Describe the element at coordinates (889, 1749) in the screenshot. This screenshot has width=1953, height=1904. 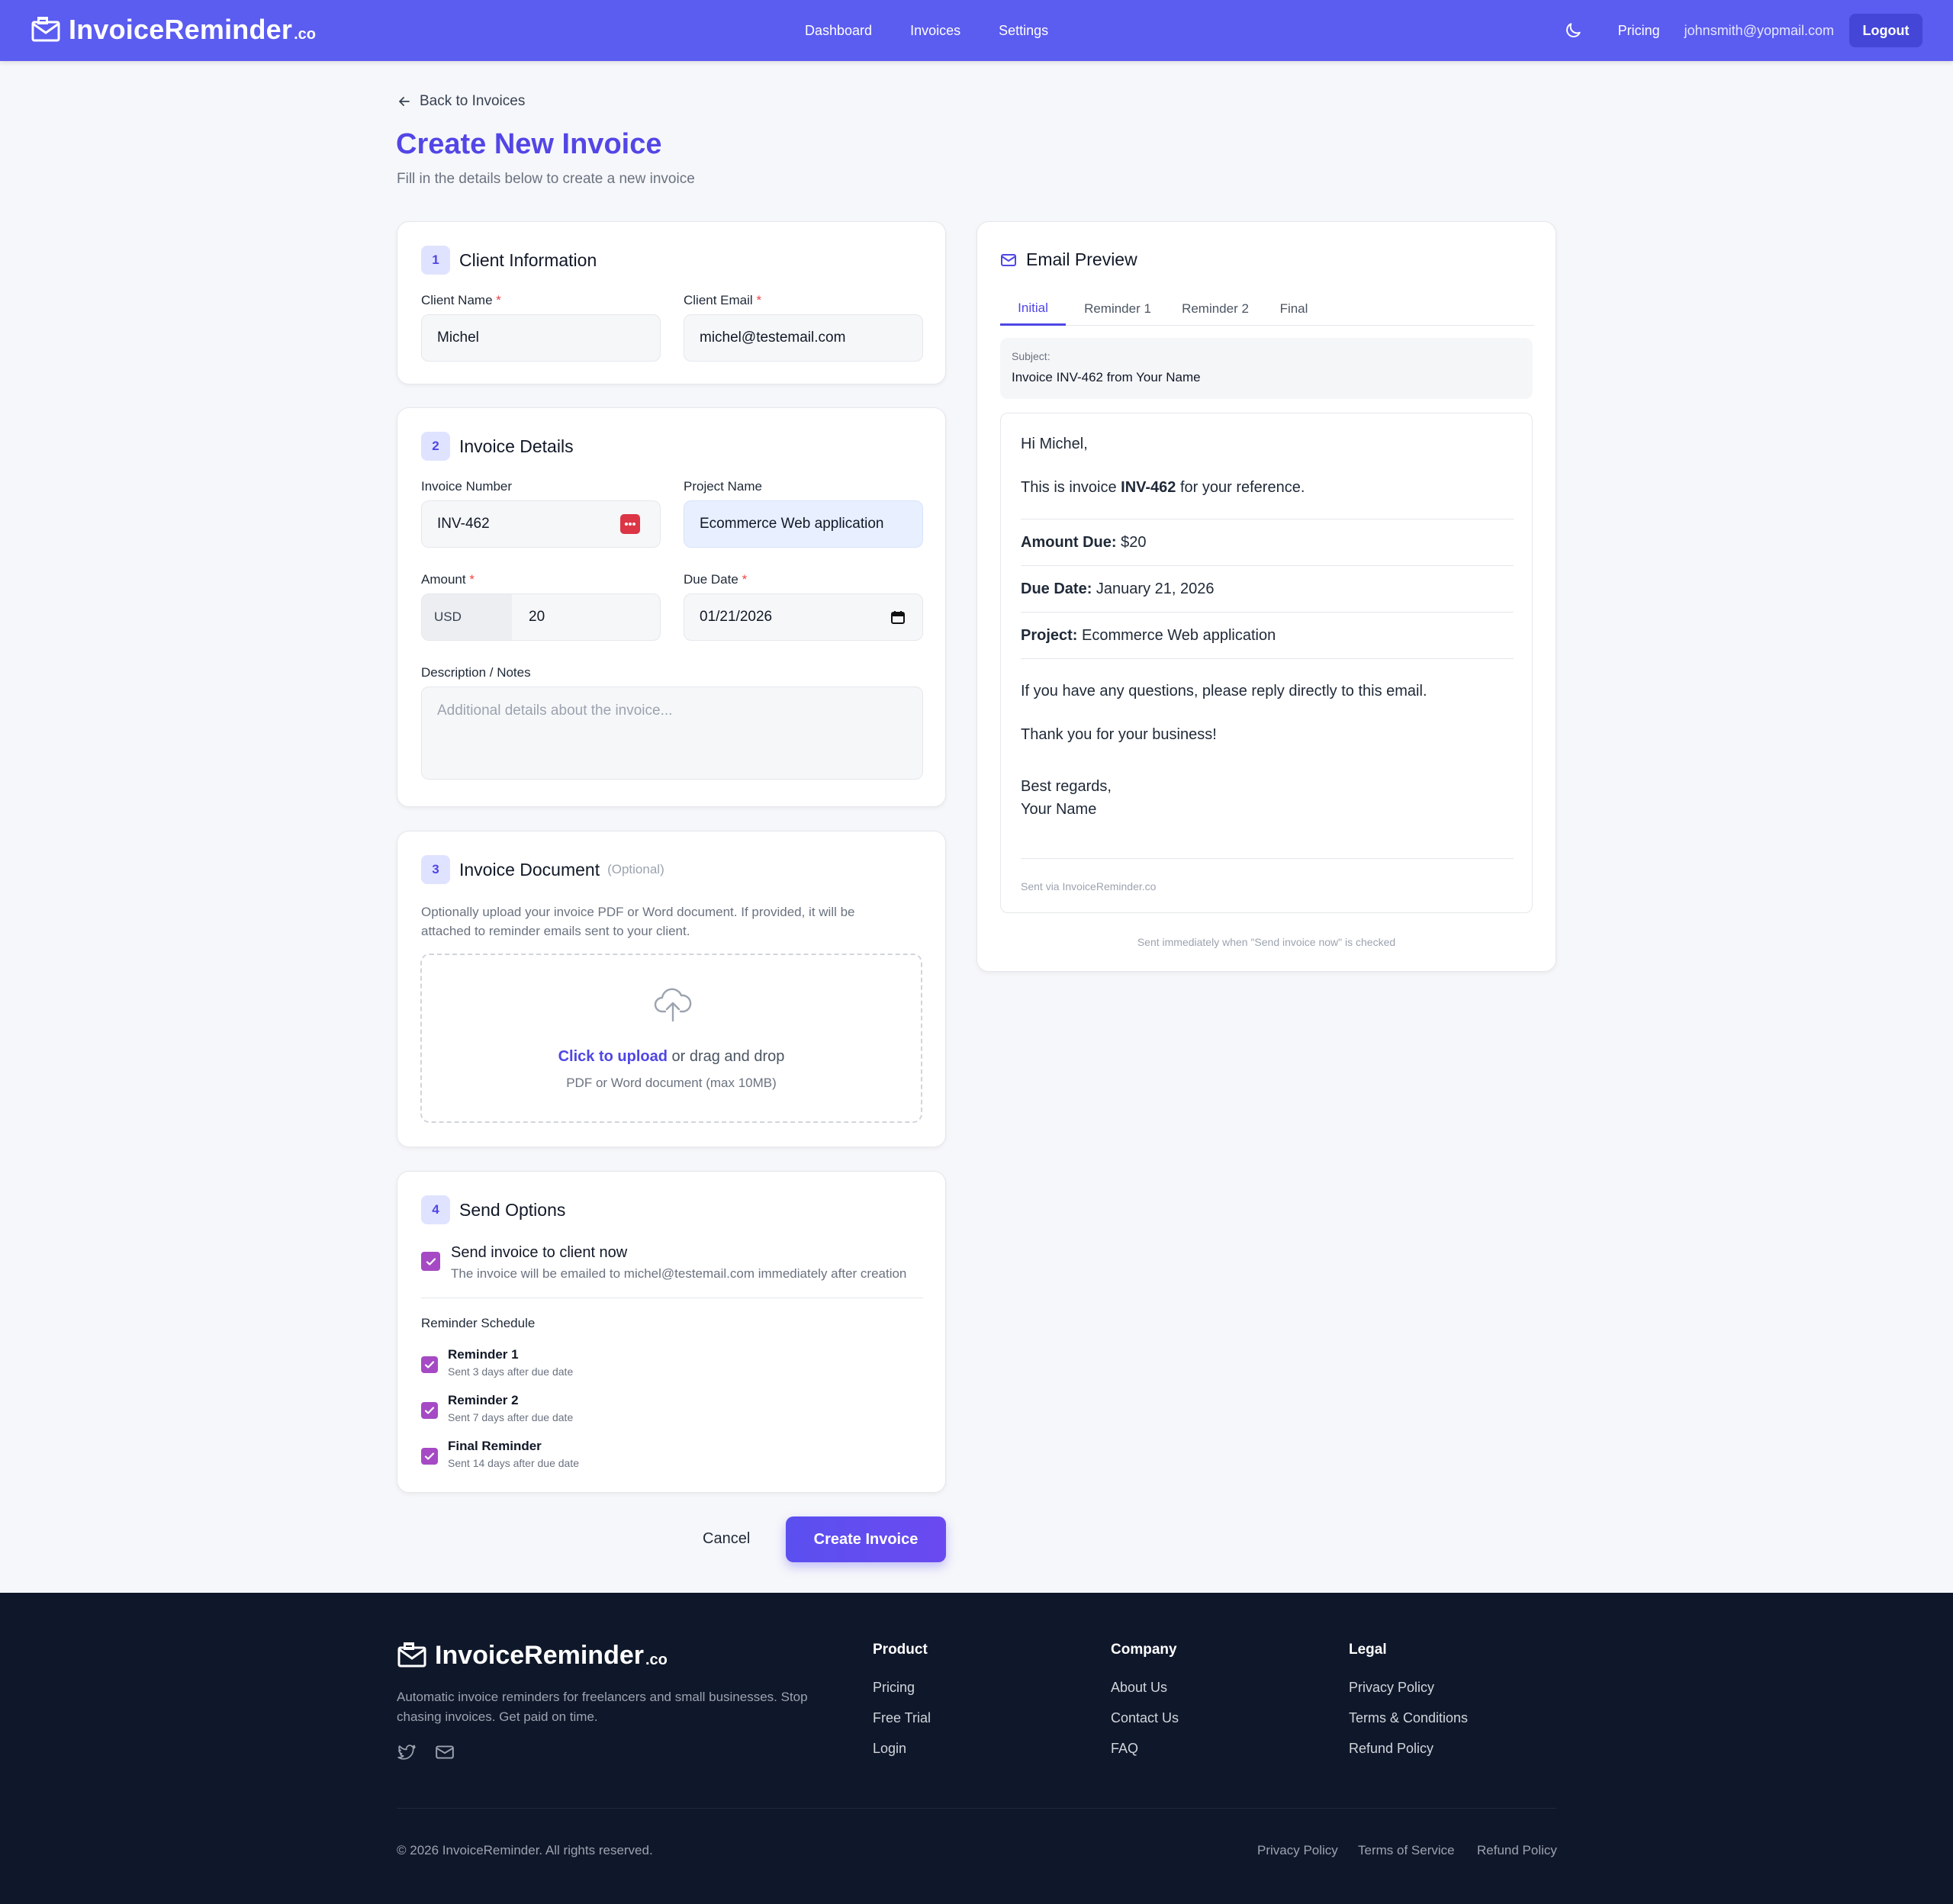
I see `footer-link-login: Login` at that location.